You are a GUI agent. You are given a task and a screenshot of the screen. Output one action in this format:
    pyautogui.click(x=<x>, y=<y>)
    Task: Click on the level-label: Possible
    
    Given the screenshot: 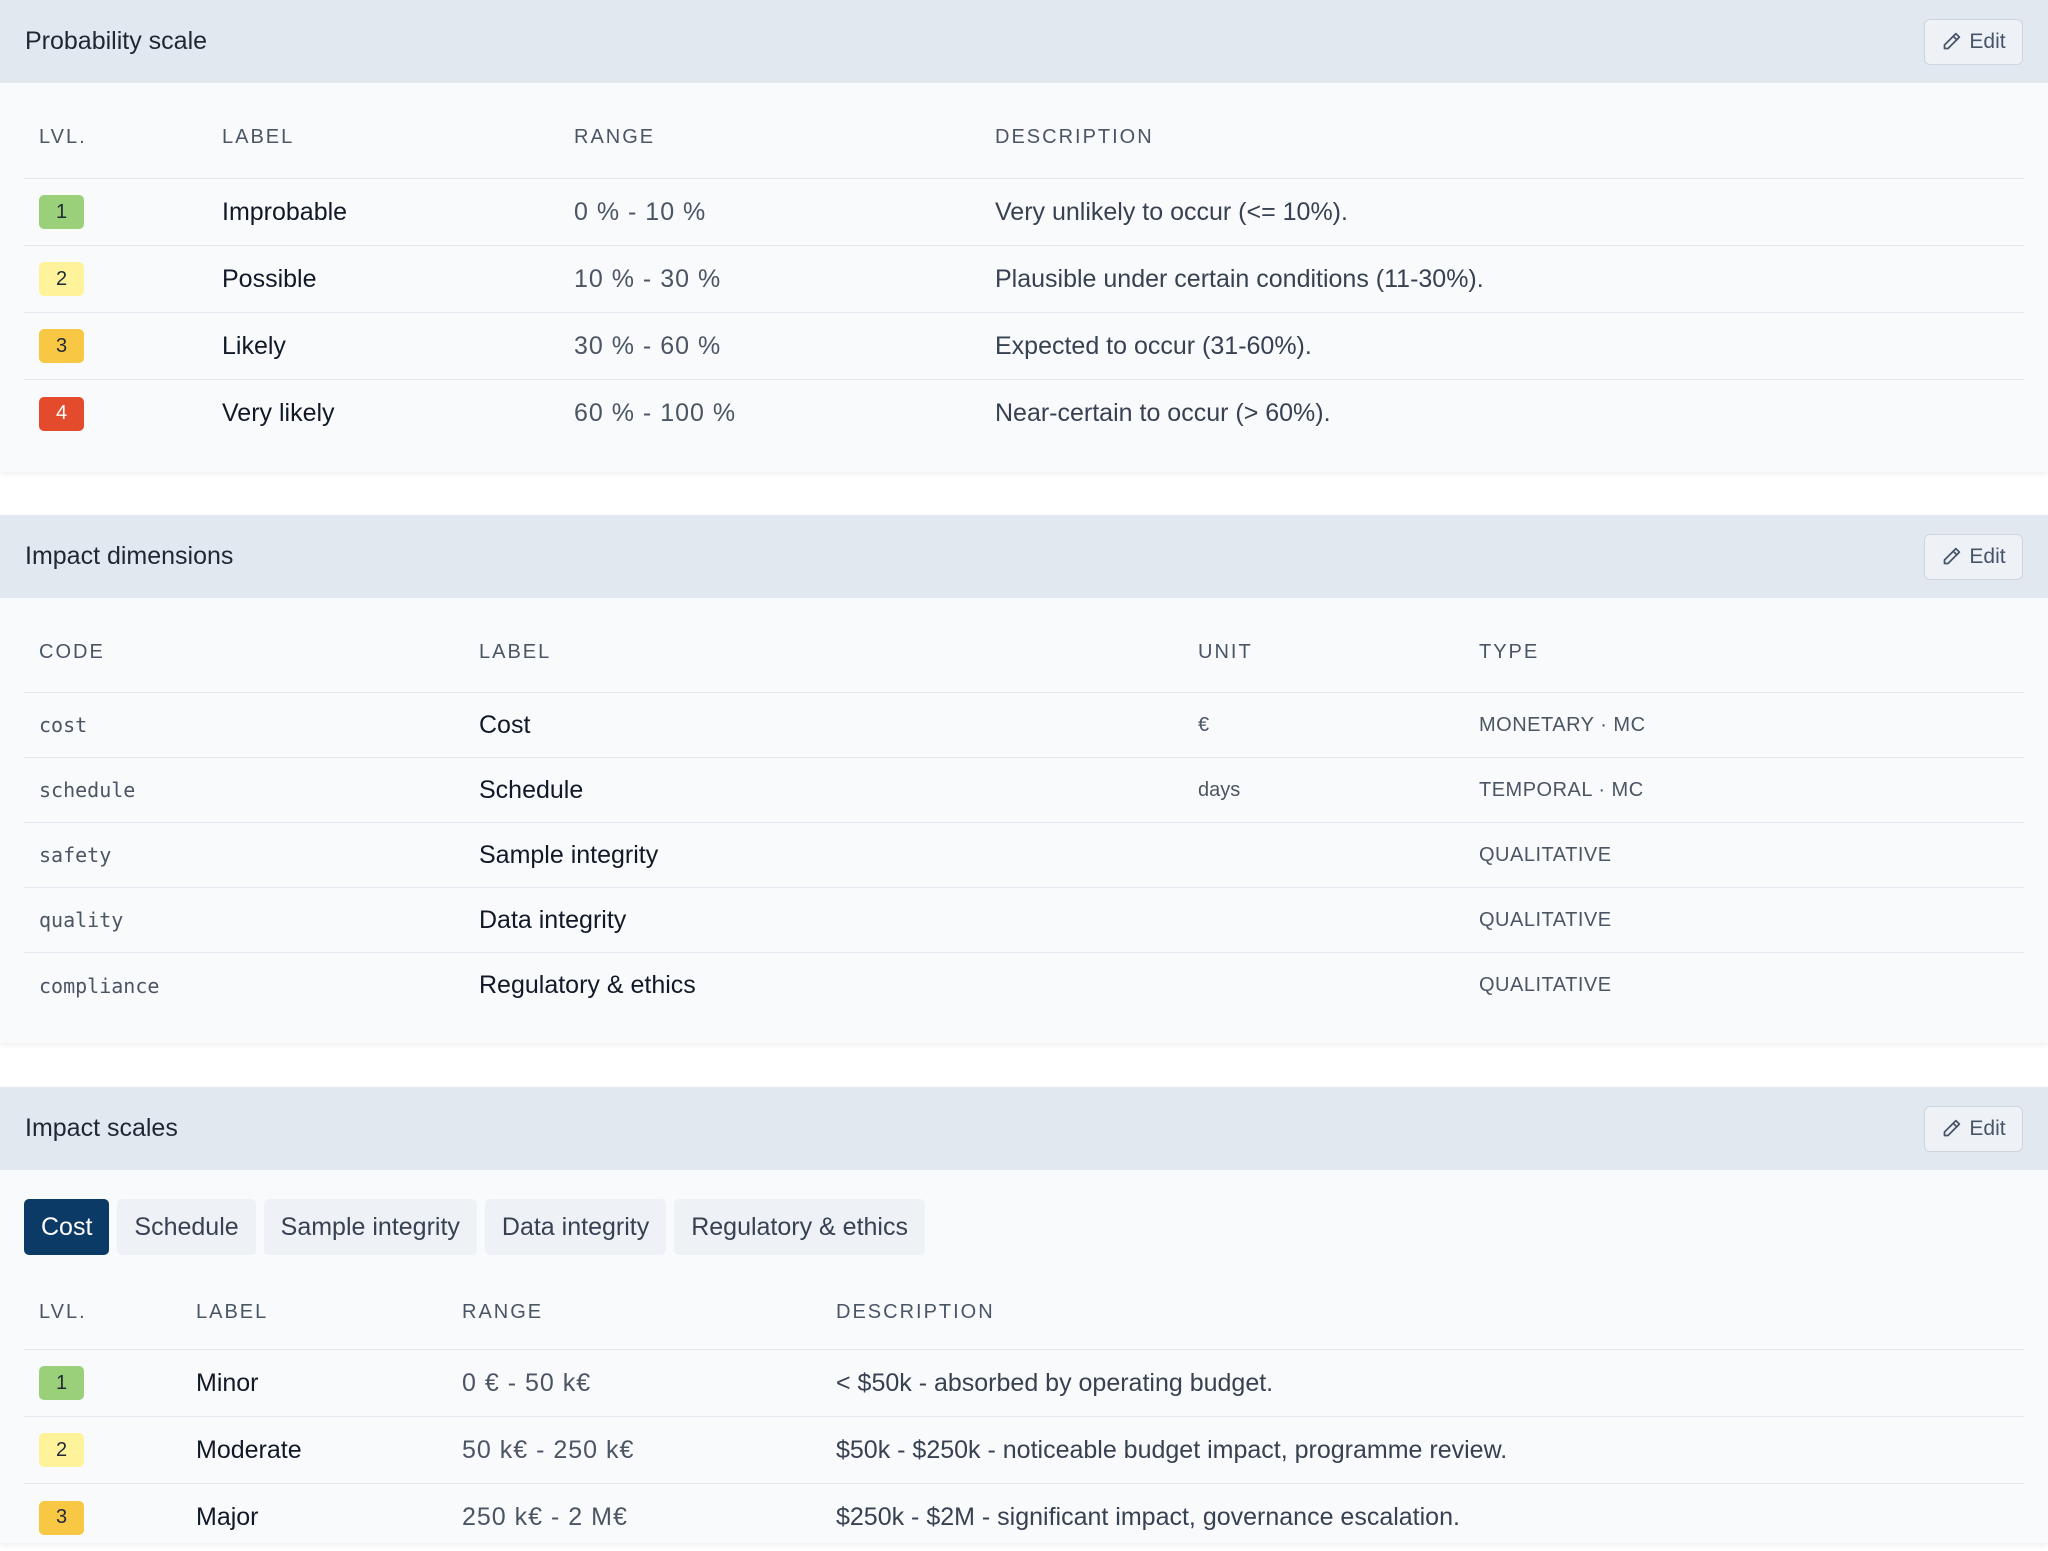 What is the action you would take?
    pyautogui.click(x=269, y=278)
    